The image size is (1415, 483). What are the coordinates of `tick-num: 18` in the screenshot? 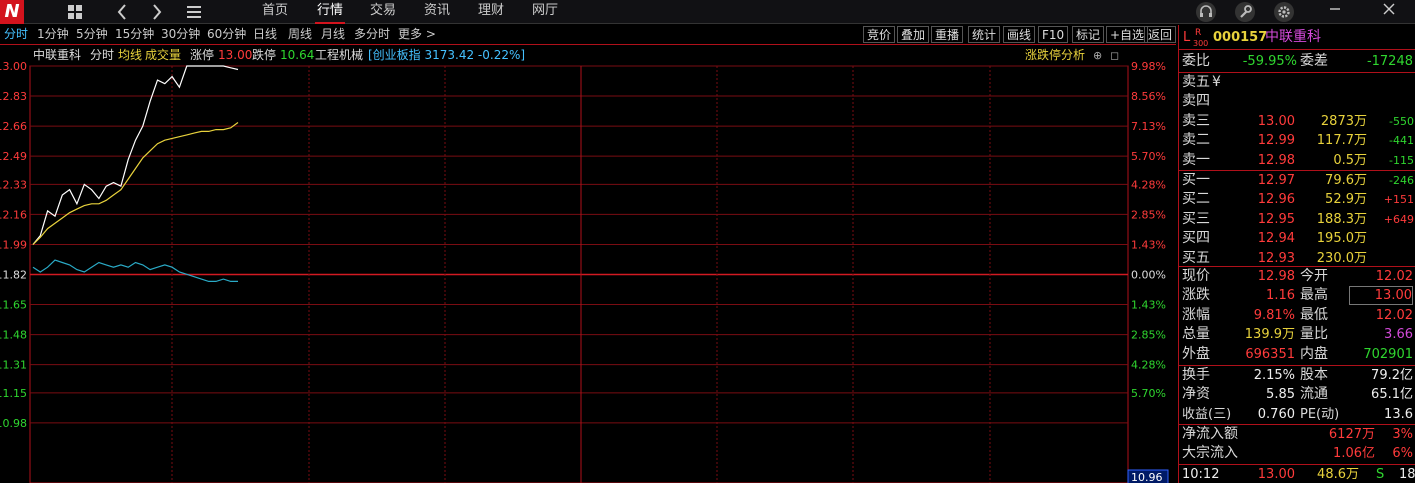 It's located at (1407, 474).